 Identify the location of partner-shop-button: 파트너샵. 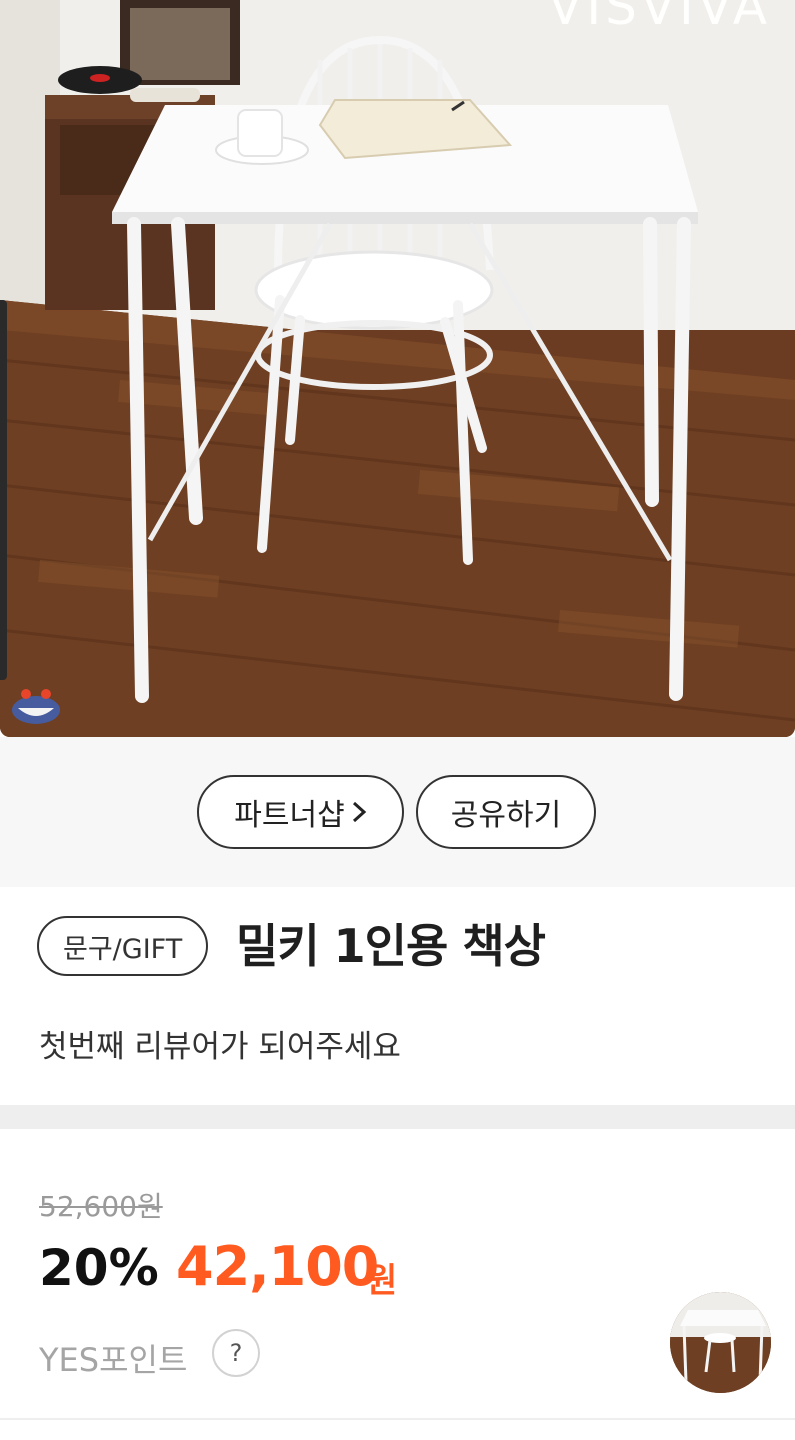
(300, 812).